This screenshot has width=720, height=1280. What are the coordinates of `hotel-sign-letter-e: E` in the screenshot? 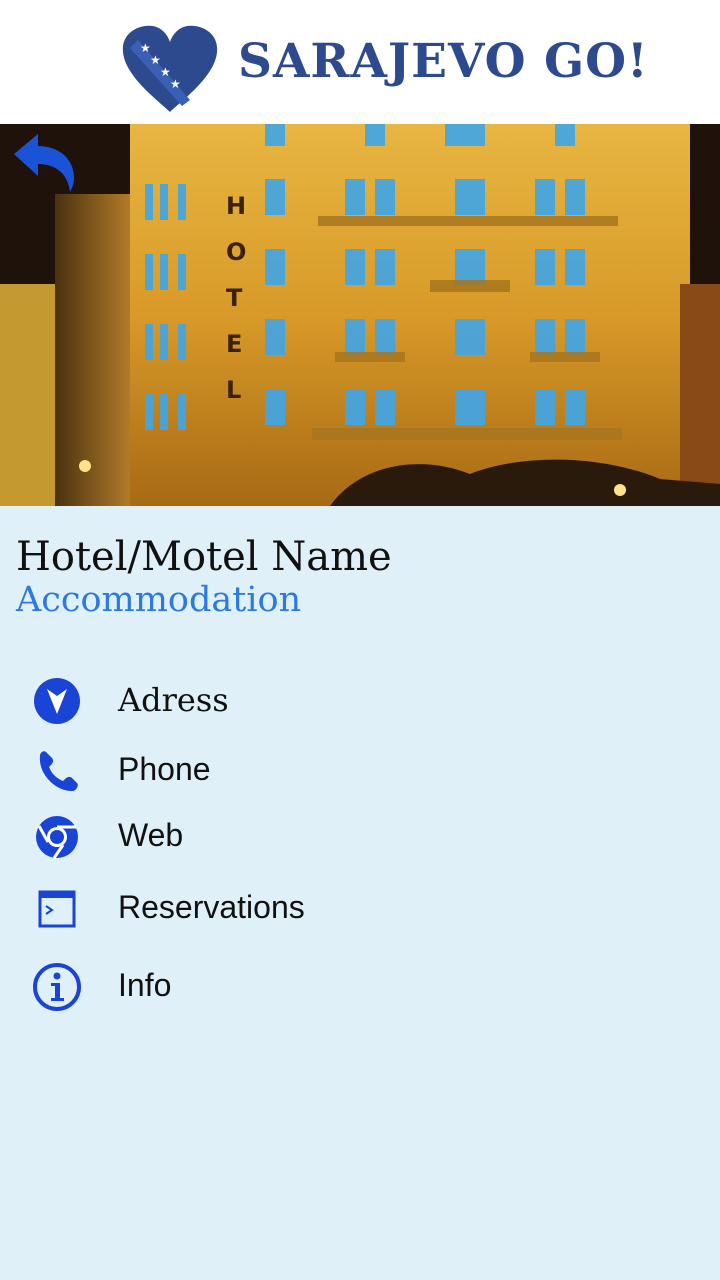 It's located at (234, 344).